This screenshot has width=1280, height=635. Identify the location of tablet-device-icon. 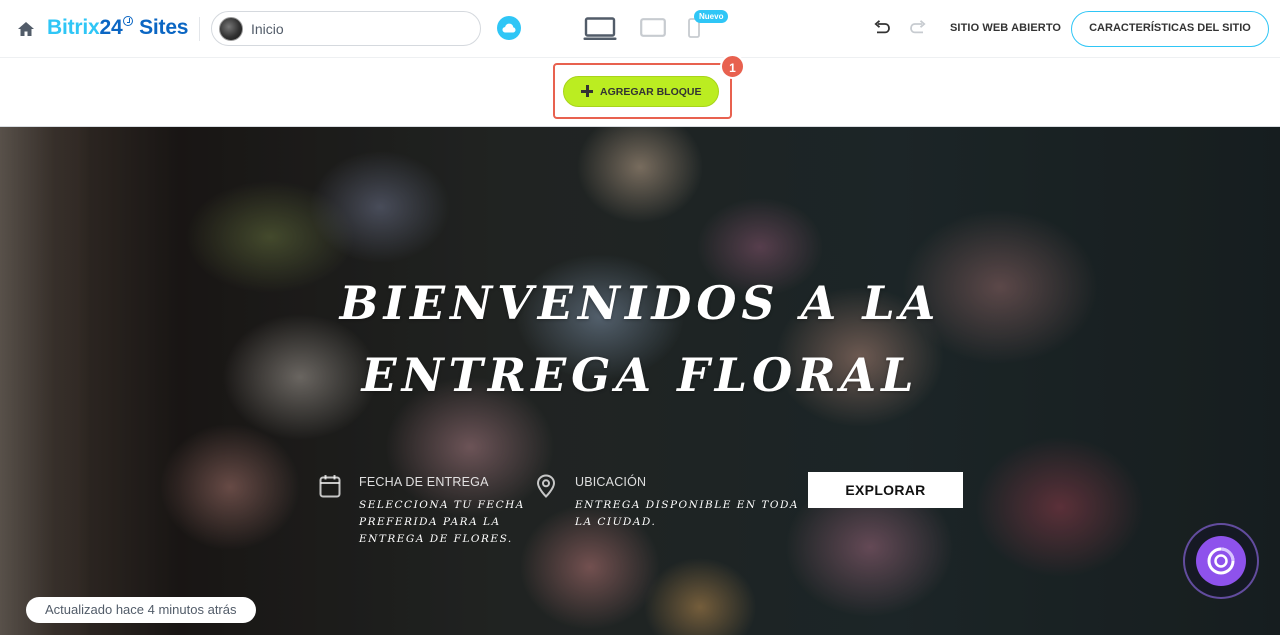
(653, 27).